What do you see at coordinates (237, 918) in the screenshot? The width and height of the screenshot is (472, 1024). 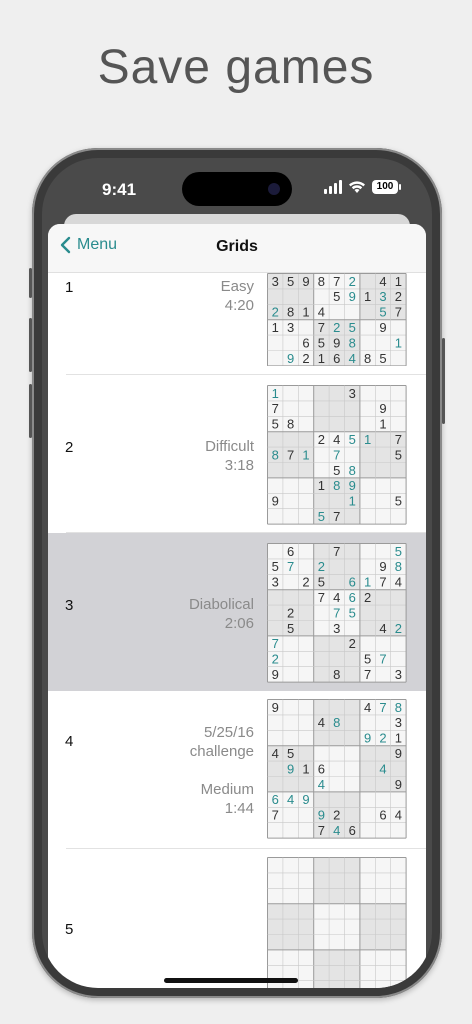 I see `game-row-5: 5` at bounding box center [237, 918].